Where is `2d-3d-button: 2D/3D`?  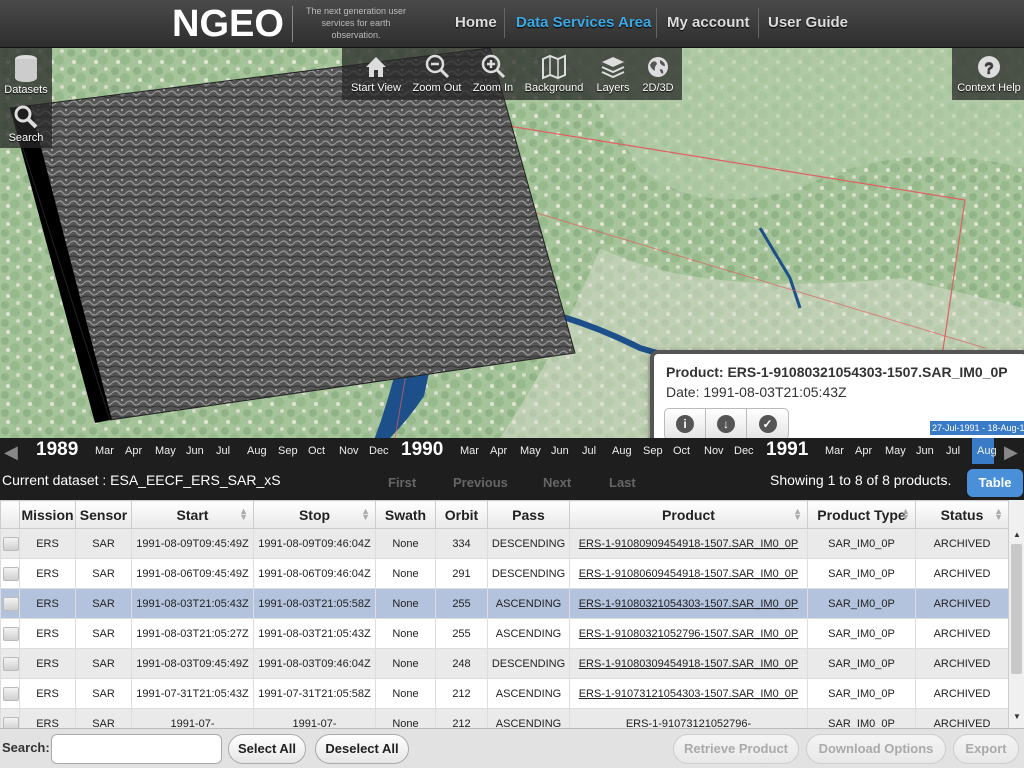 2d-3d-button: 2D/3D is located at coordinates (658, 74).